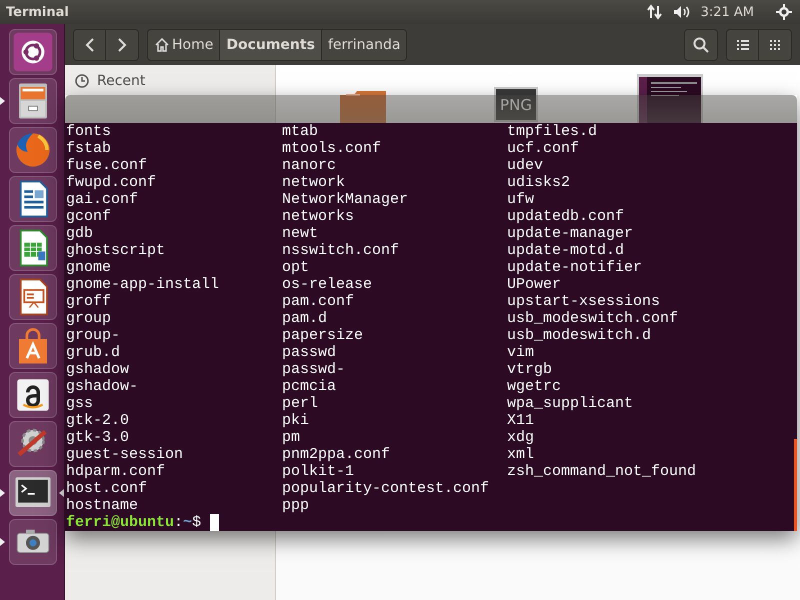 The width and height of the screenshot is (800, 600). What do you see at coordinates (116, 250) in the screenshot?
I see `file-name: ghostscript` at bounding box center [116, 250].